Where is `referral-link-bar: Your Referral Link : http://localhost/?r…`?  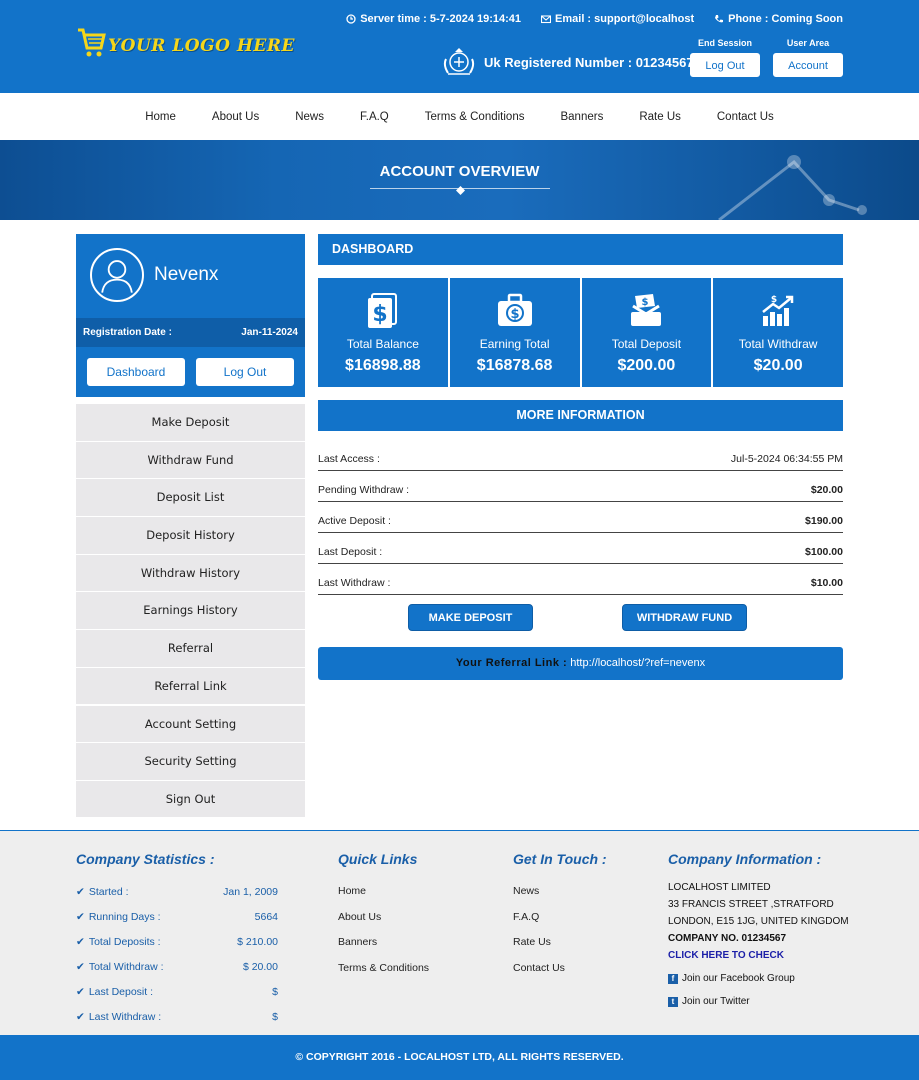
referral-link-bar: Your Referral Link : http://localhost/?r… is located at coordinates (580, 663).